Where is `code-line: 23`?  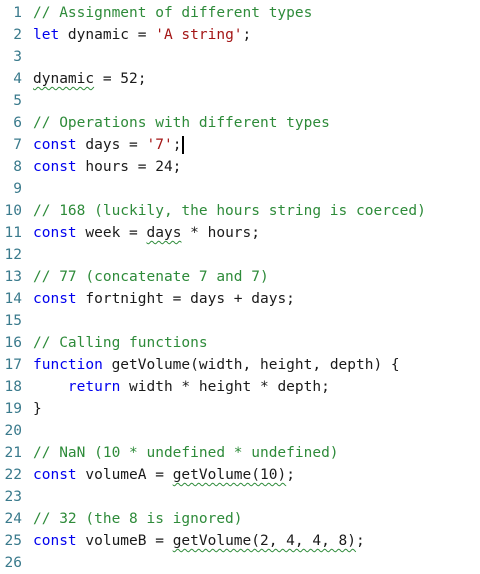
code-line: 23 is located at coordinates (240, 497).